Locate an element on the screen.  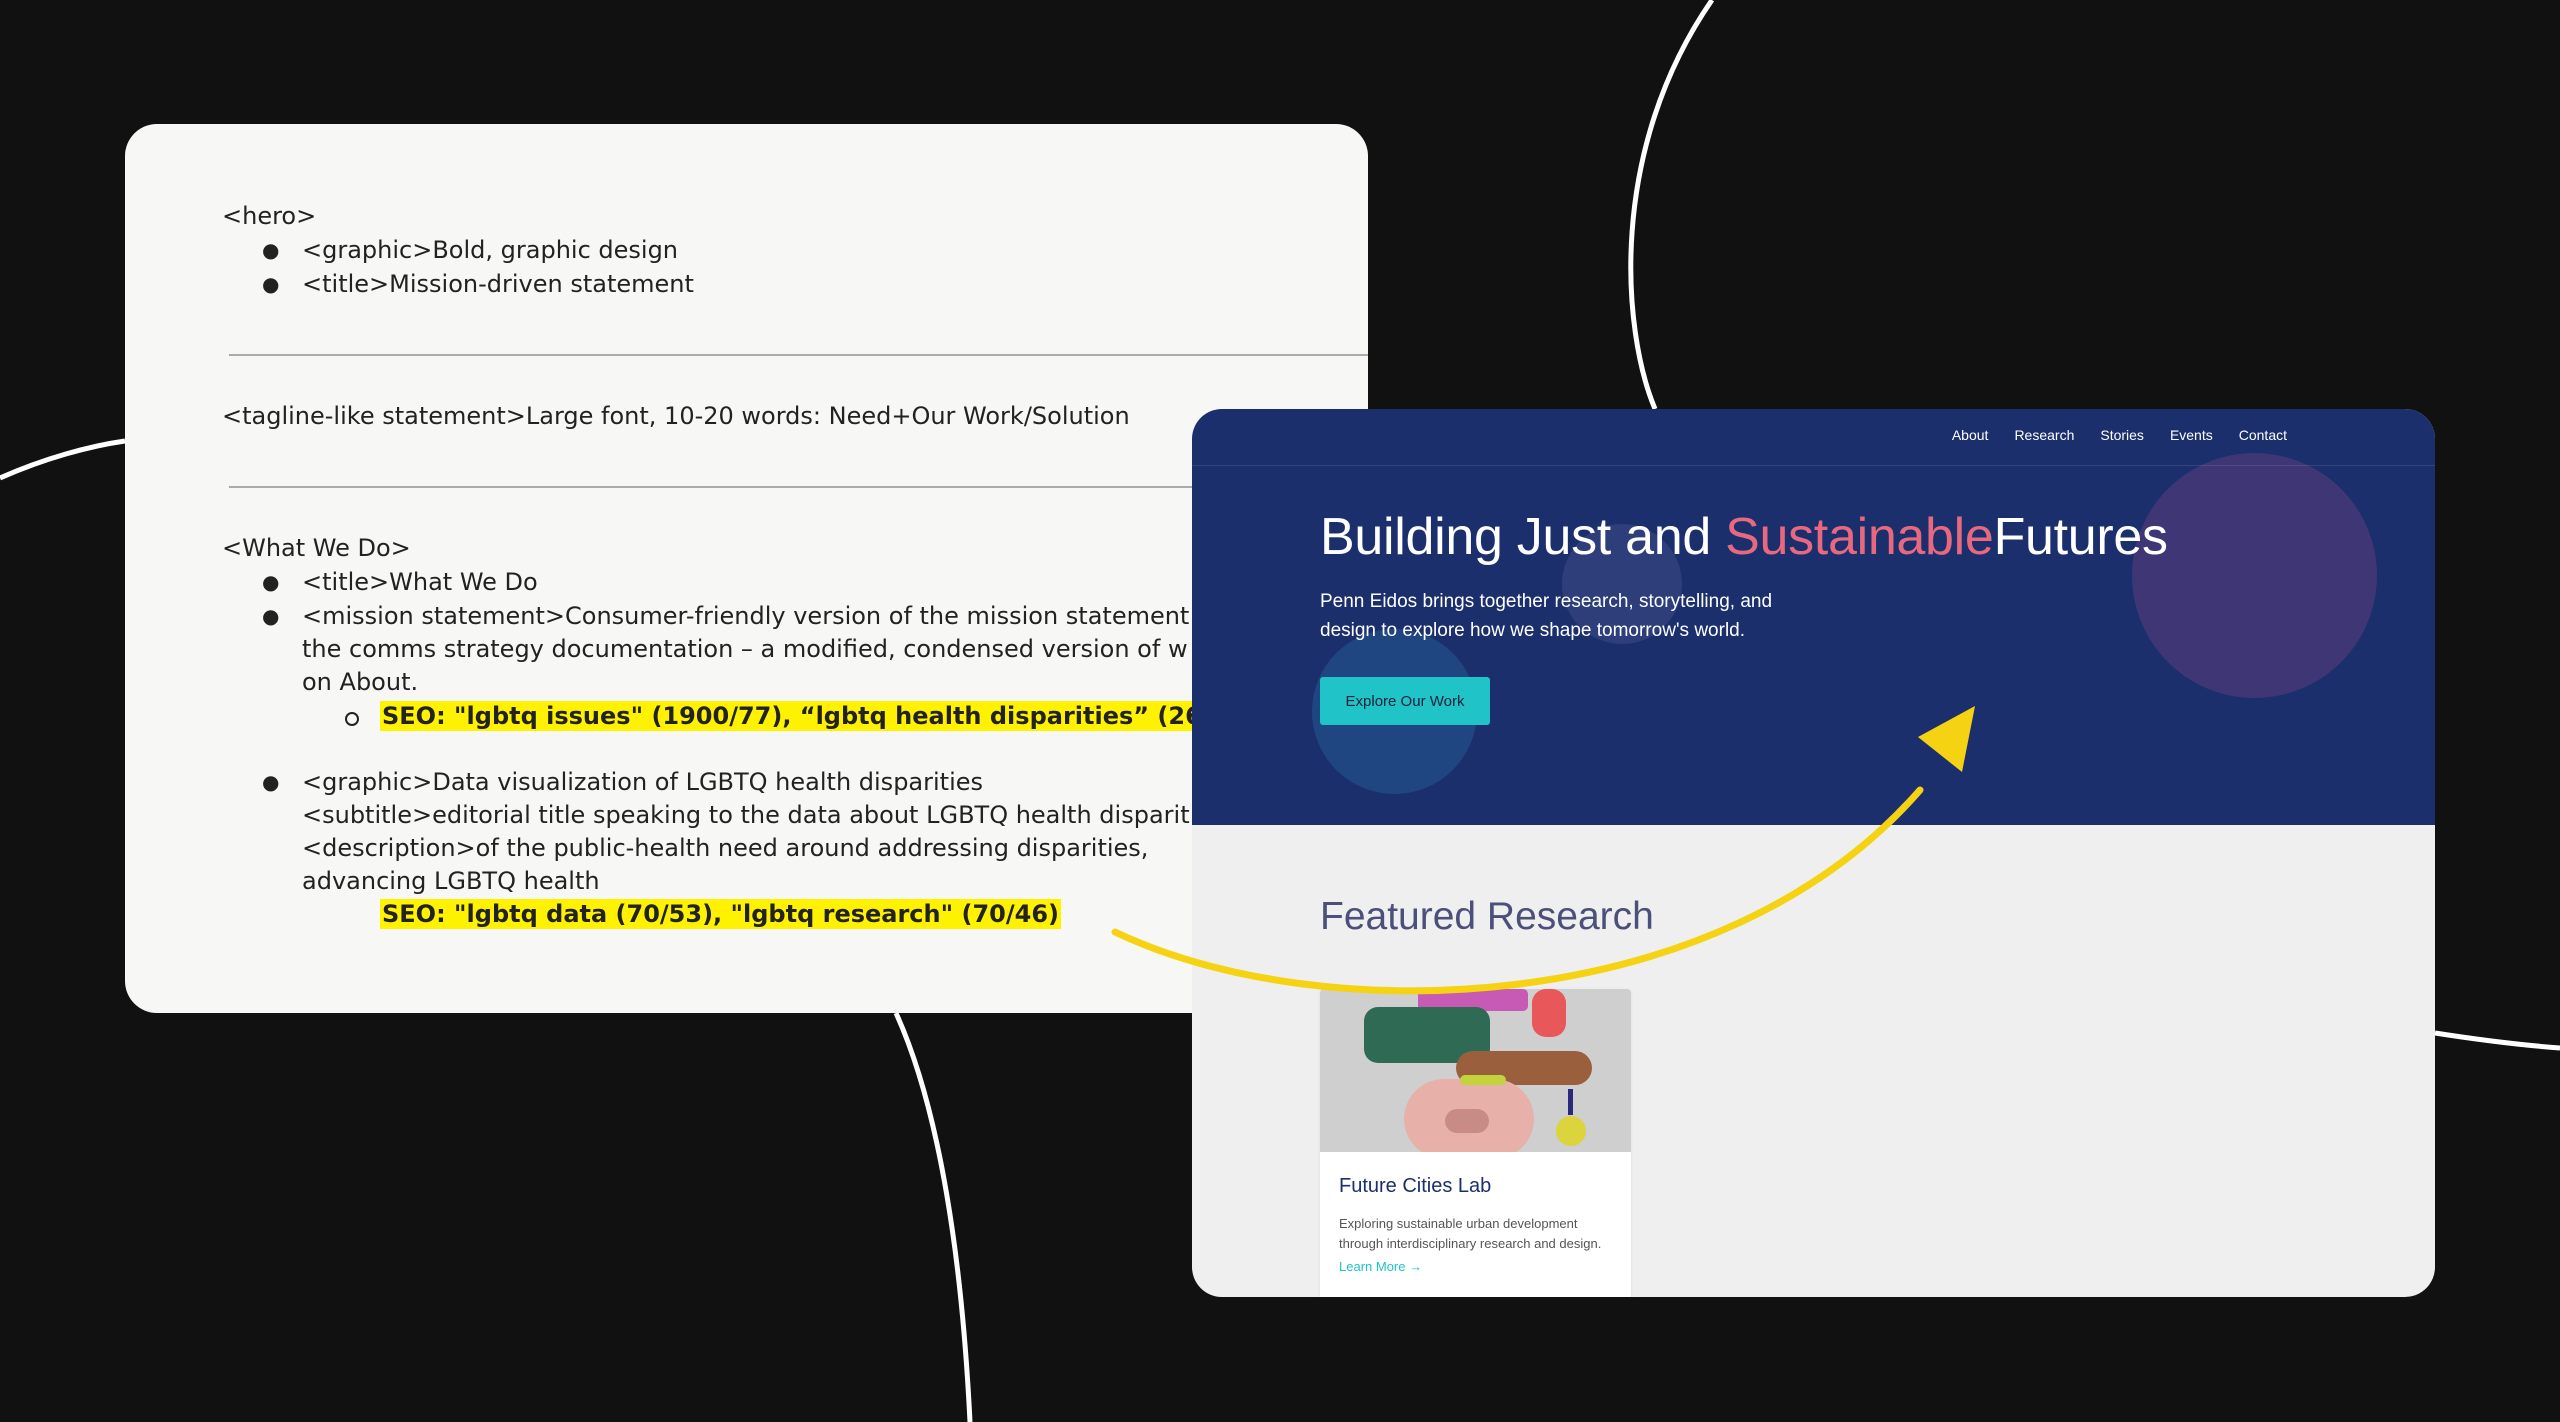
main-nav: About Research Stories Events Contact is located at coordinates (2119, 435).